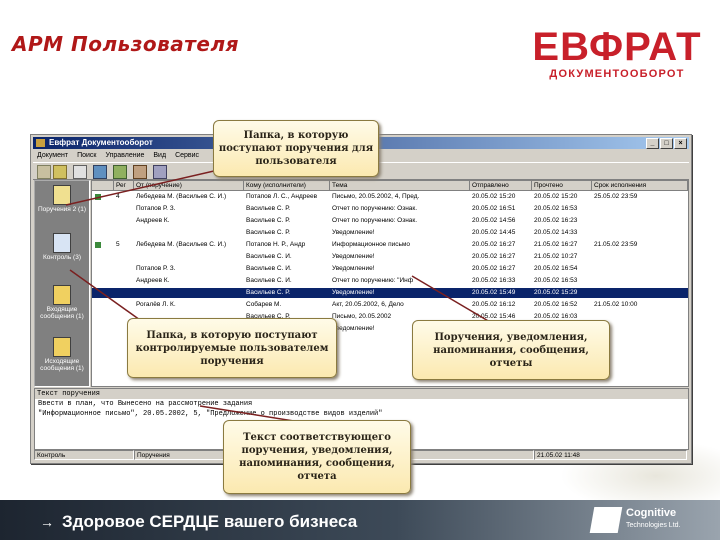 This screenshot has height=540, width=720. Describe the element at coordinates (651, 513) in the screenshot. I see `company-name: Cognitive` at that location.